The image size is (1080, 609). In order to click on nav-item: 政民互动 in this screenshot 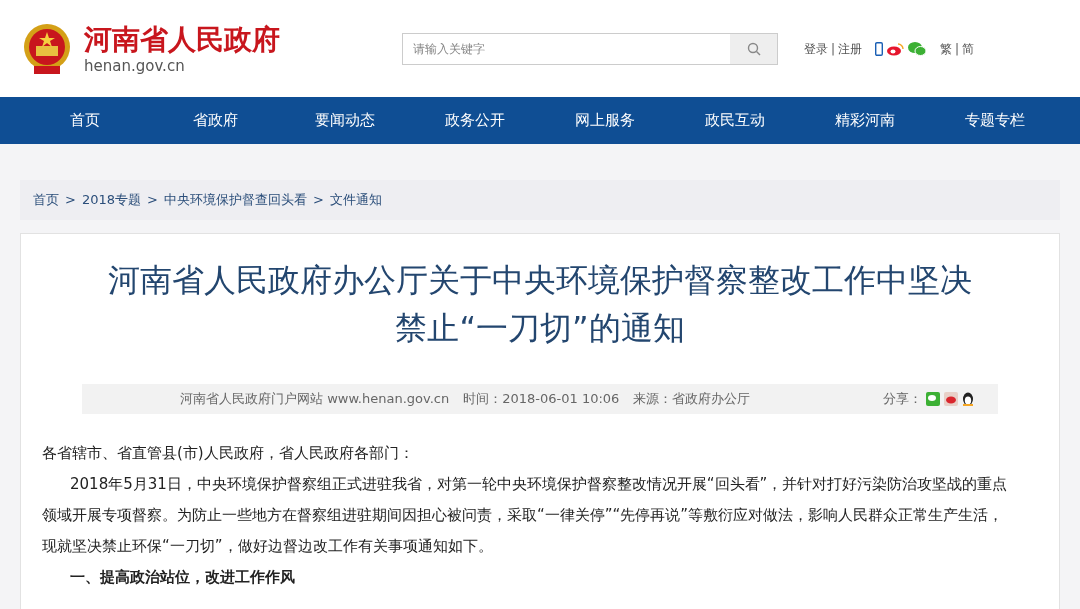, I will do `click(735, 120)`.